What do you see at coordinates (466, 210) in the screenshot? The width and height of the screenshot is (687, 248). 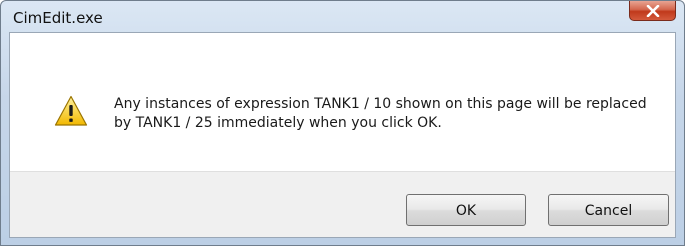 I see `ok-button: OK` at bounding box center [466, 210].